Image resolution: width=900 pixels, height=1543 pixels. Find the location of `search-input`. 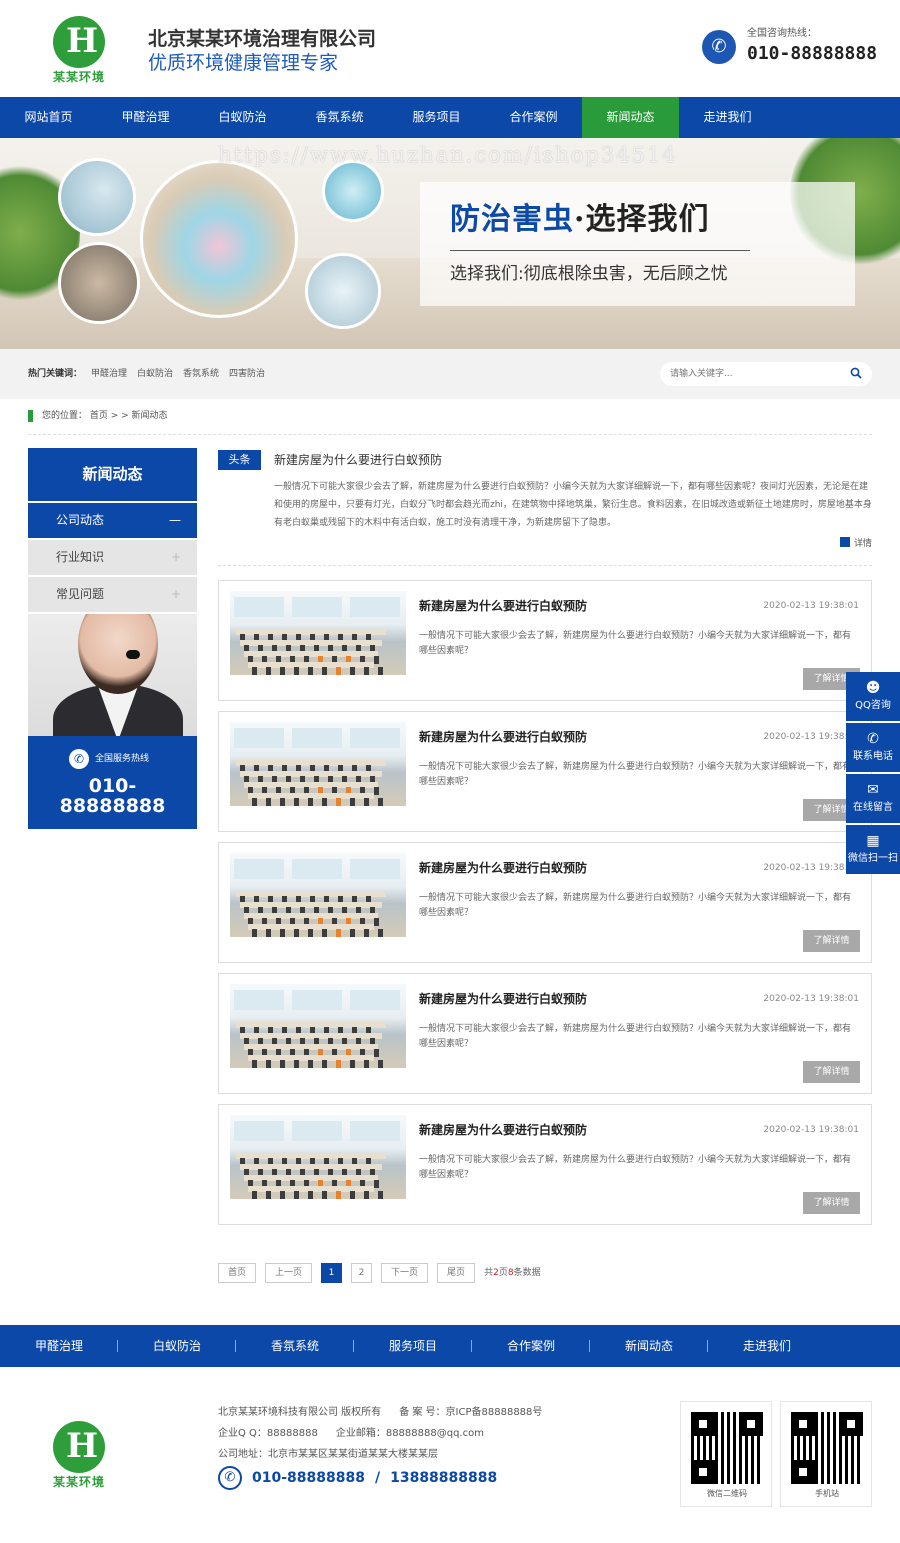

search-input is located at coordinates (755, 374).